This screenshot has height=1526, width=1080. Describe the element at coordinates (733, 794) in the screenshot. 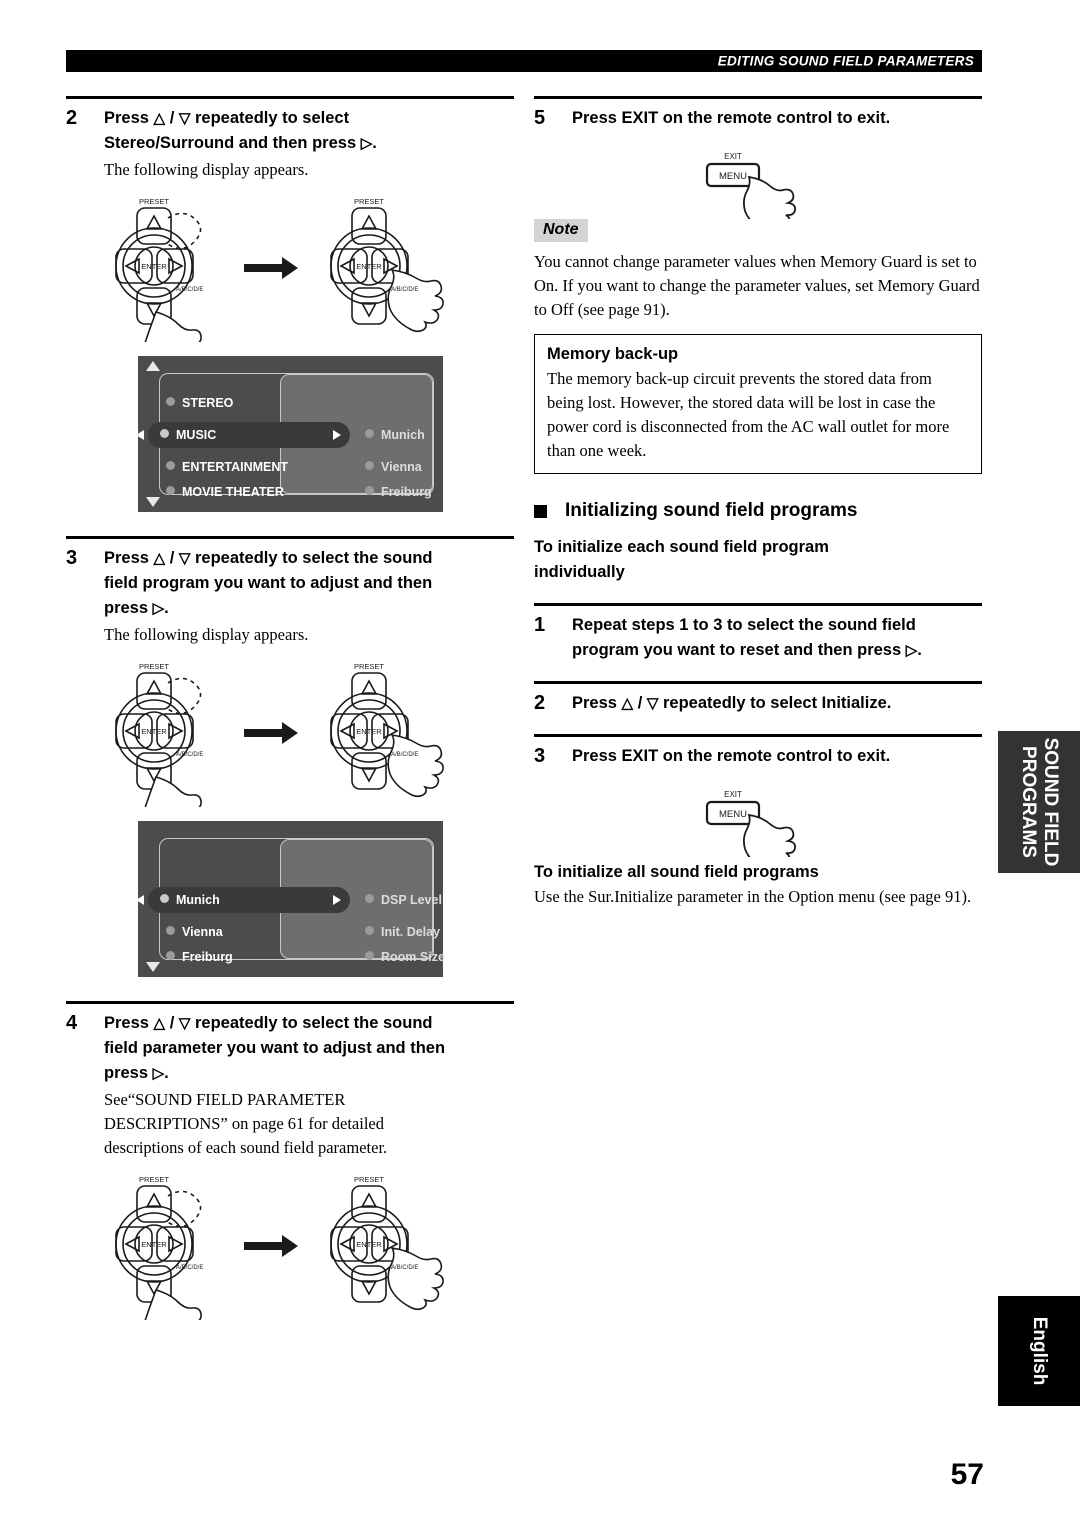

I see `exit-label-2: EXIT` at that location.